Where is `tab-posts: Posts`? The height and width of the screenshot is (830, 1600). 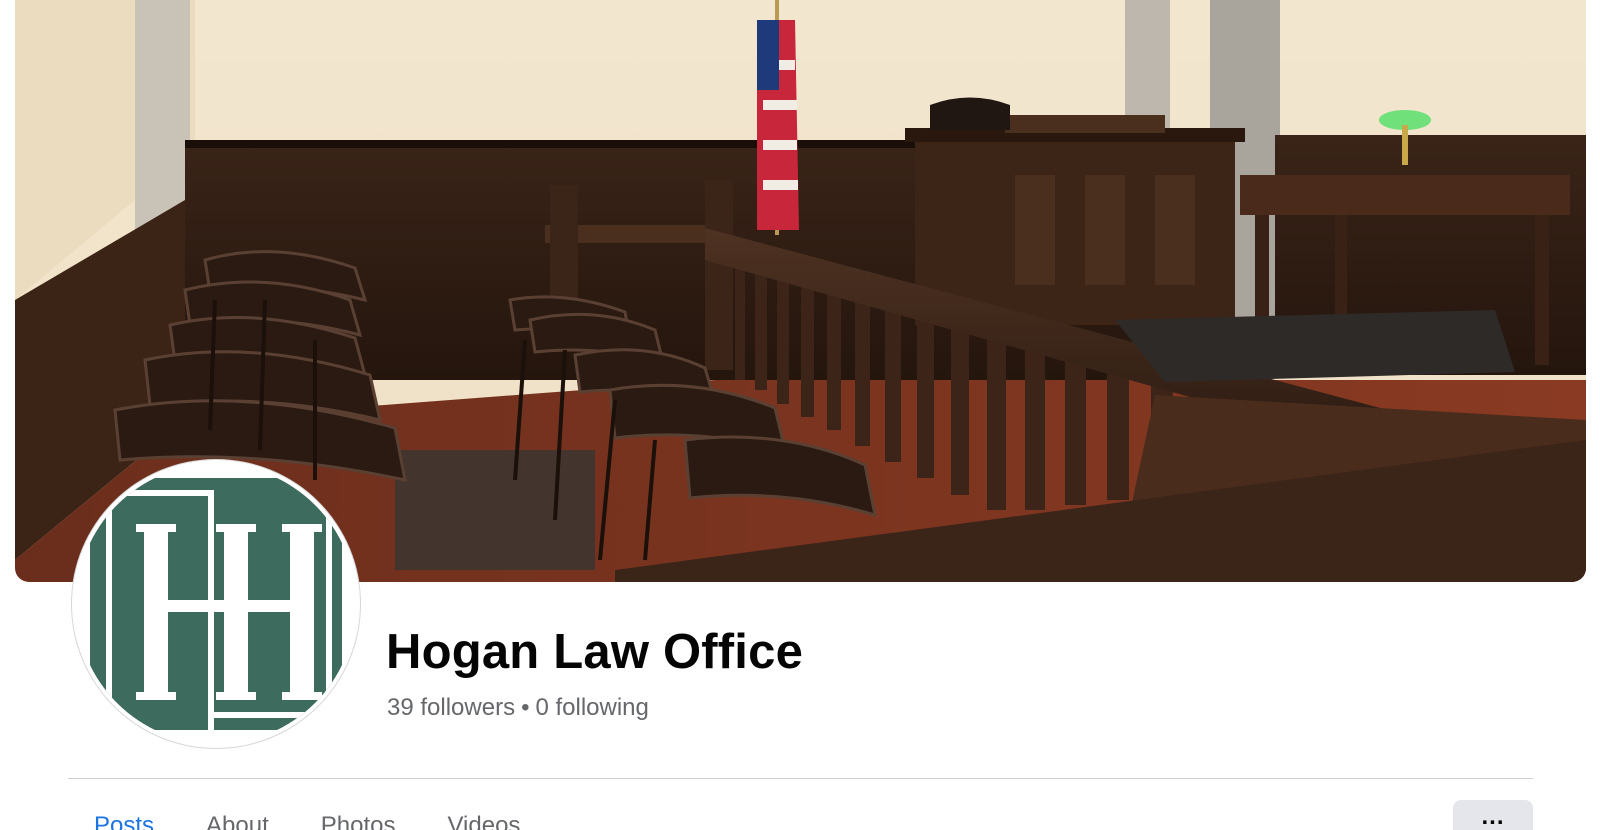
tab-posts: Posts is located at coordinates (124, 821).